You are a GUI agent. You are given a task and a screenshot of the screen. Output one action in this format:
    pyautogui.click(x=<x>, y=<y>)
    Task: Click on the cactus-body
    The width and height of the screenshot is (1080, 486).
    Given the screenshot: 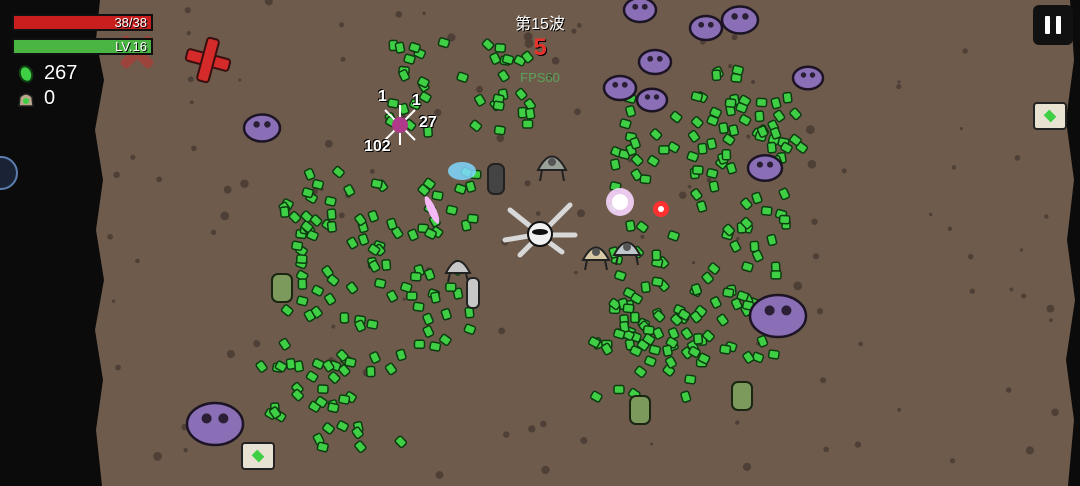 What is the action you would take?
    pyautogui.click(x=282, y=288)
    